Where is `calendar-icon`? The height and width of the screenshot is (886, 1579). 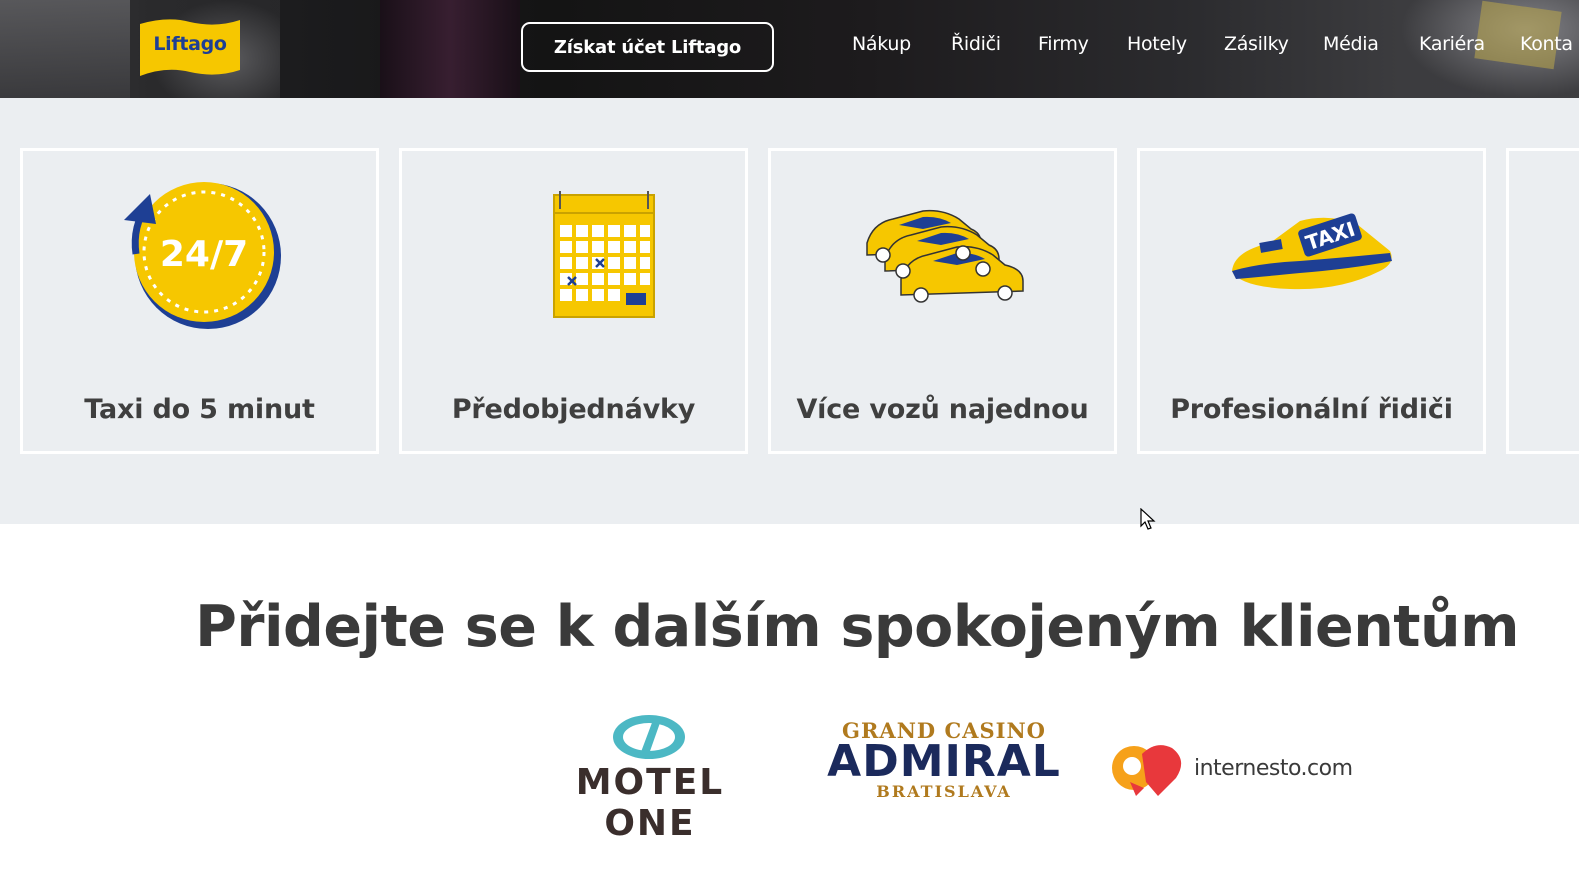
calendar-icon is located at coordinates (604, 254).